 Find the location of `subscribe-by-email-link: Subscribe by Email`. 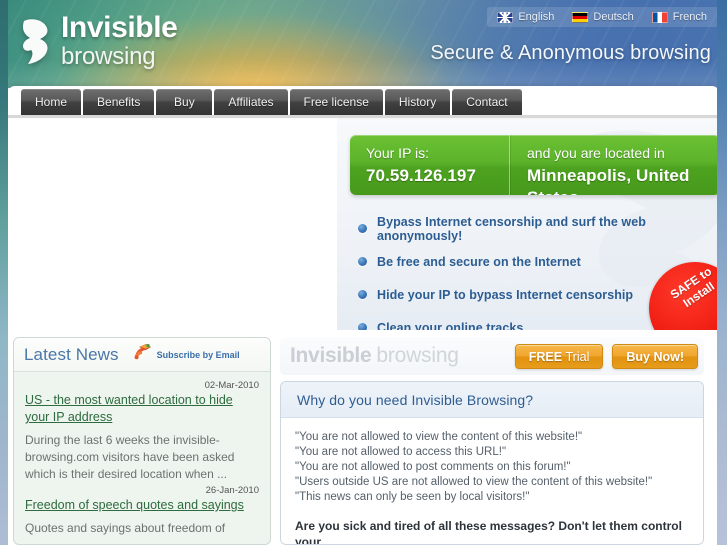

subscribe-by-email-link: Subscribe by Email is located at coordinates (186, 354).